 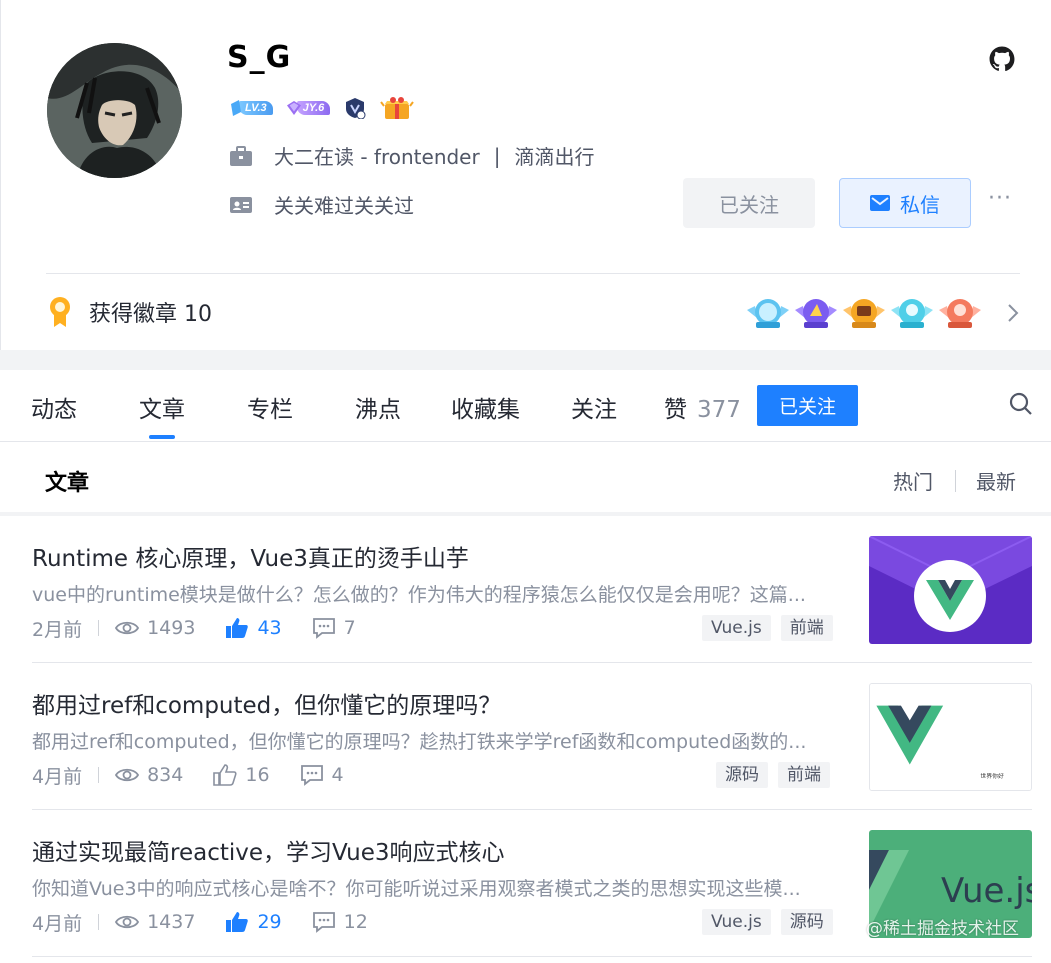 What do you see at coordinates (54, 407) in the screenshot?
I see `tab-activity: 动态` at bounding box center [54, 407].